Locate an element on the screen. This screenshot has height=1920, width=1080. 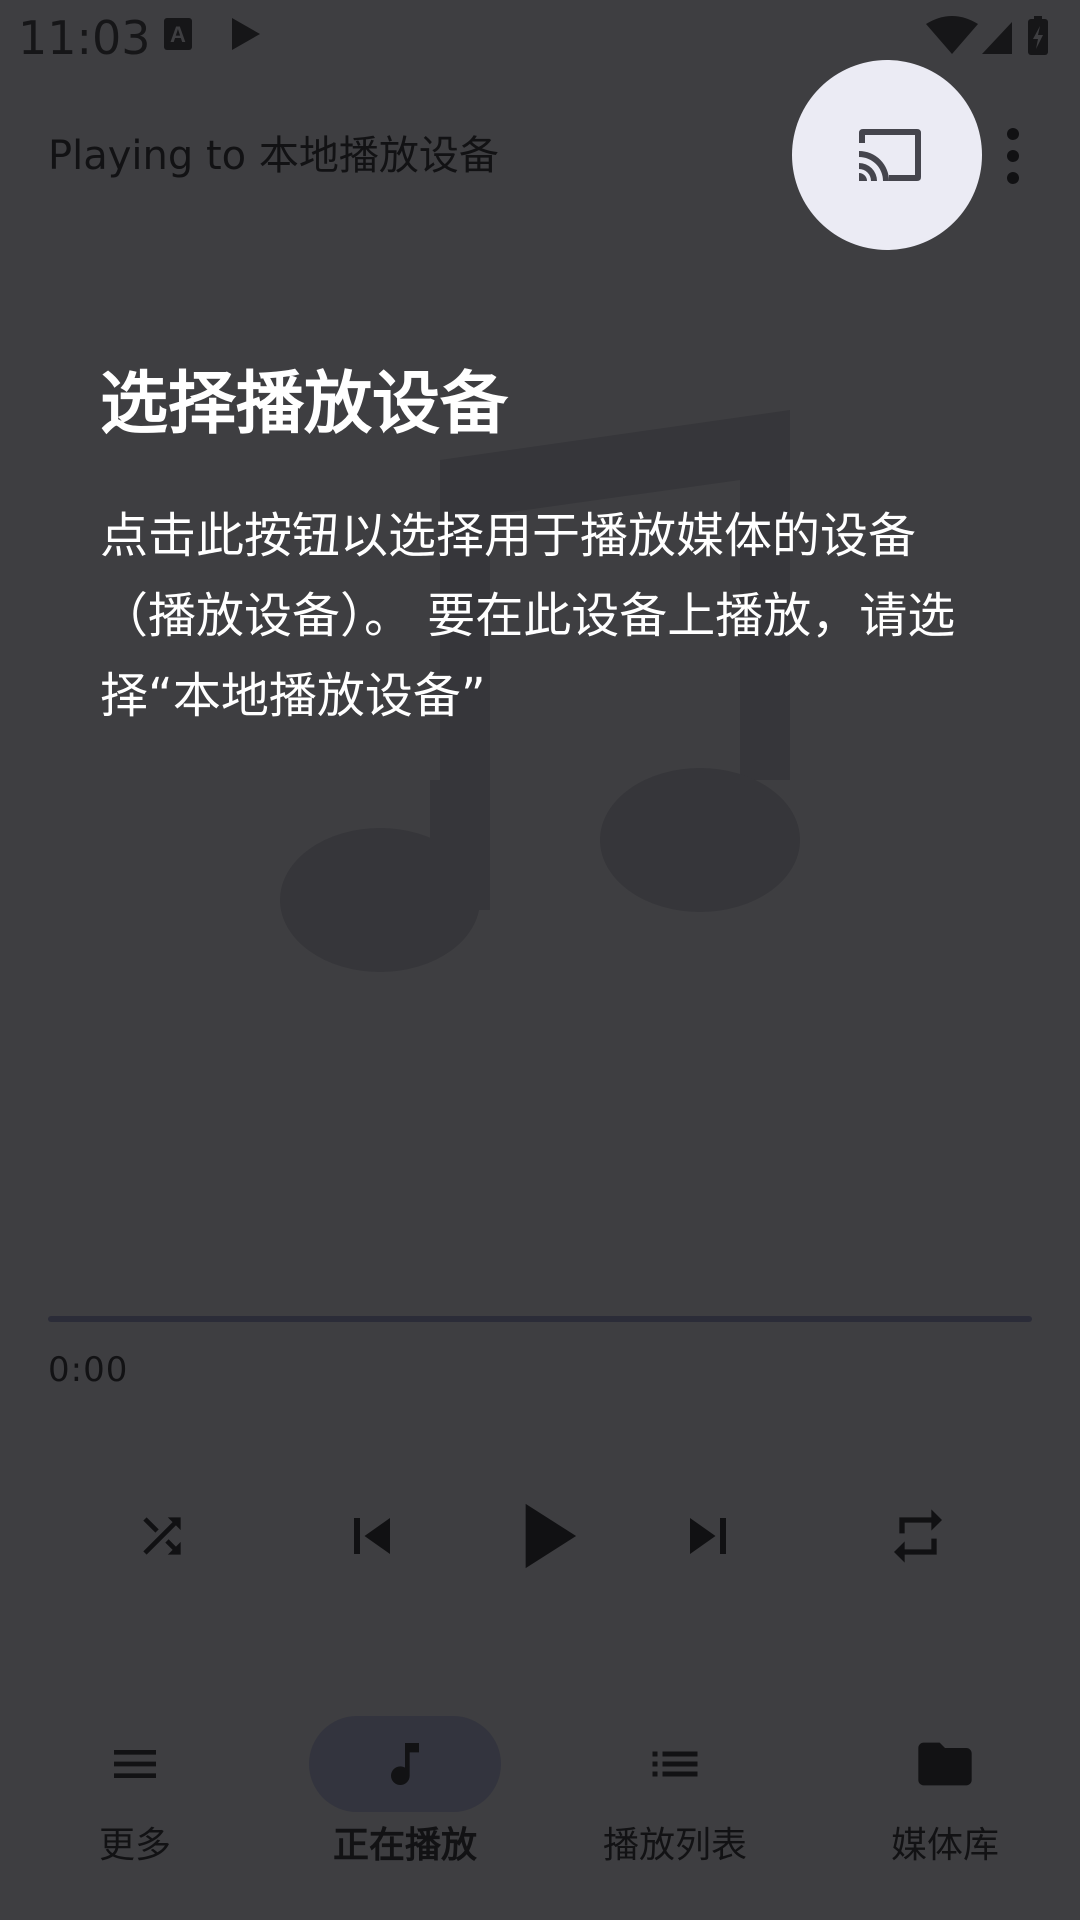
shuffle-button is located at coordinates (162, 1536).